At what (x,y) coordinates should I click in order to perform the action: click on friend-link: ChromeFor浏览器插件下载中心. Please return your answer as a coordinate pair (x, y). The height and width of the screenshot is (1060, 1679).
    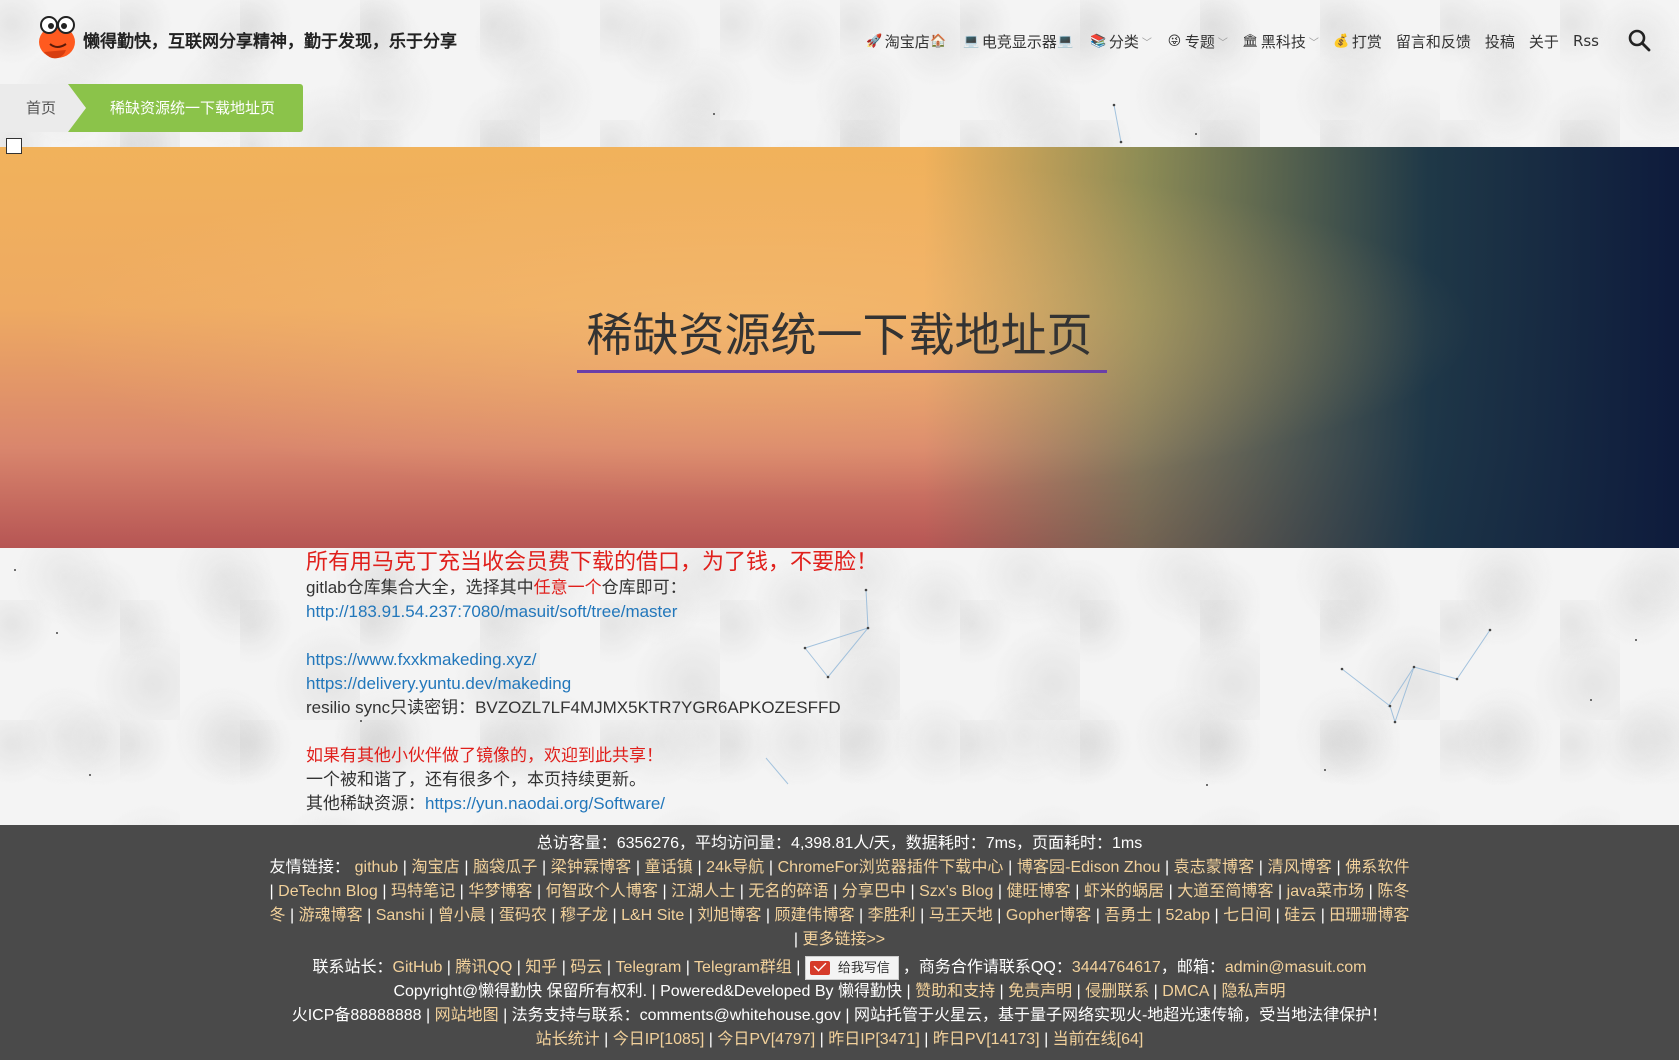
    Looking at the image, I should click on (891, 867).